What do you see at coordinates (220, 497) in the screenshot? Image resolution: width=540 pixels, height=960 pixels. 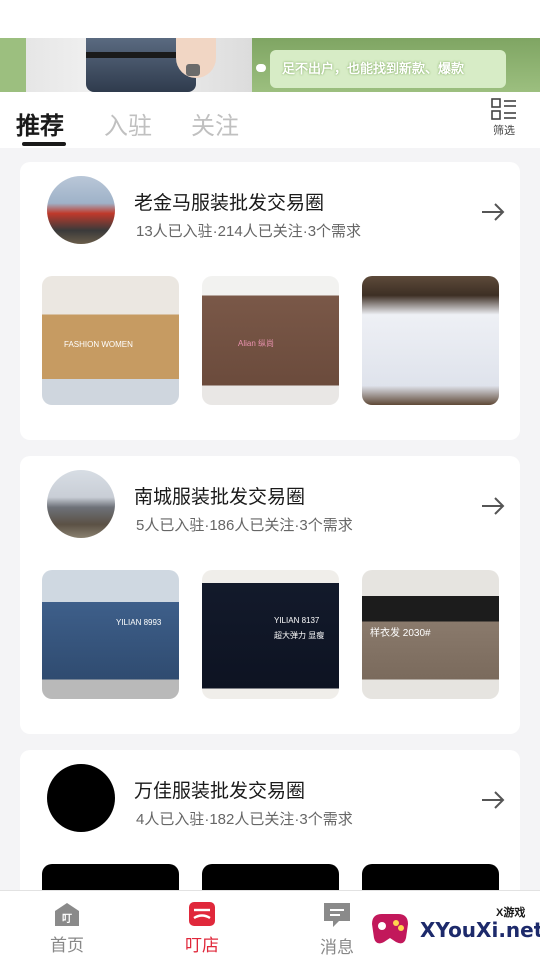 I see `circle-title: 南城服装批发交易圈` at bounding box center [220, 497].